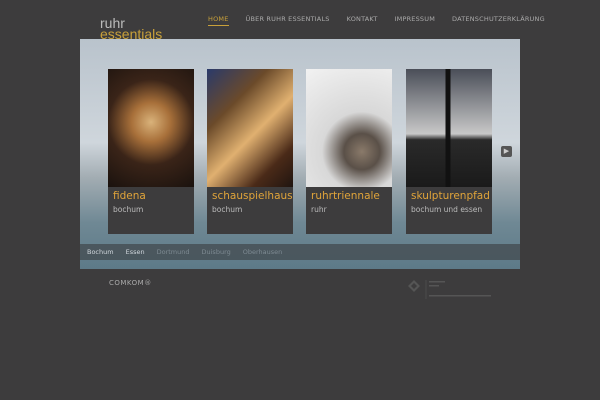  I want to click on nav-kontakt: KONTAKT, so click(362, 20).